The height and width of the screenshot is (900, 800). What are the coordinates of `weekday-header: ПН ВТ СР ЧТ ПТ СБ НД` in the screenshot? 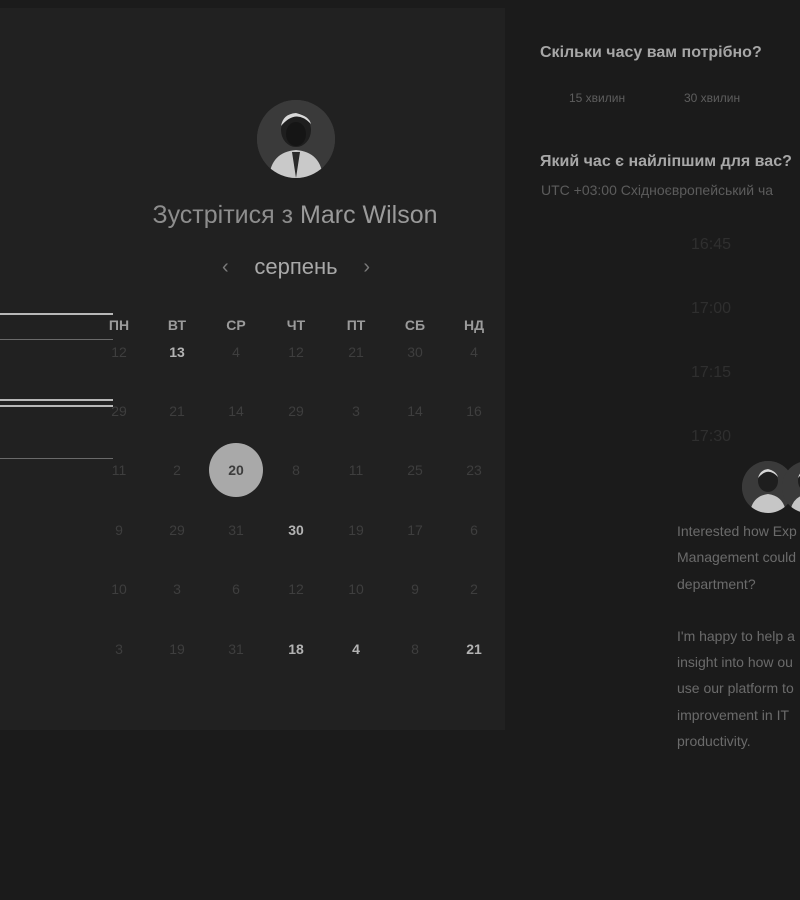 It's located at (297, 327).